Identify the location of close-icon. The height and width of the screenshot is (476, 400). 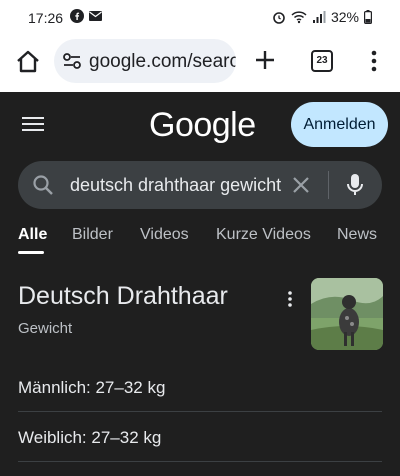
(301, 185).